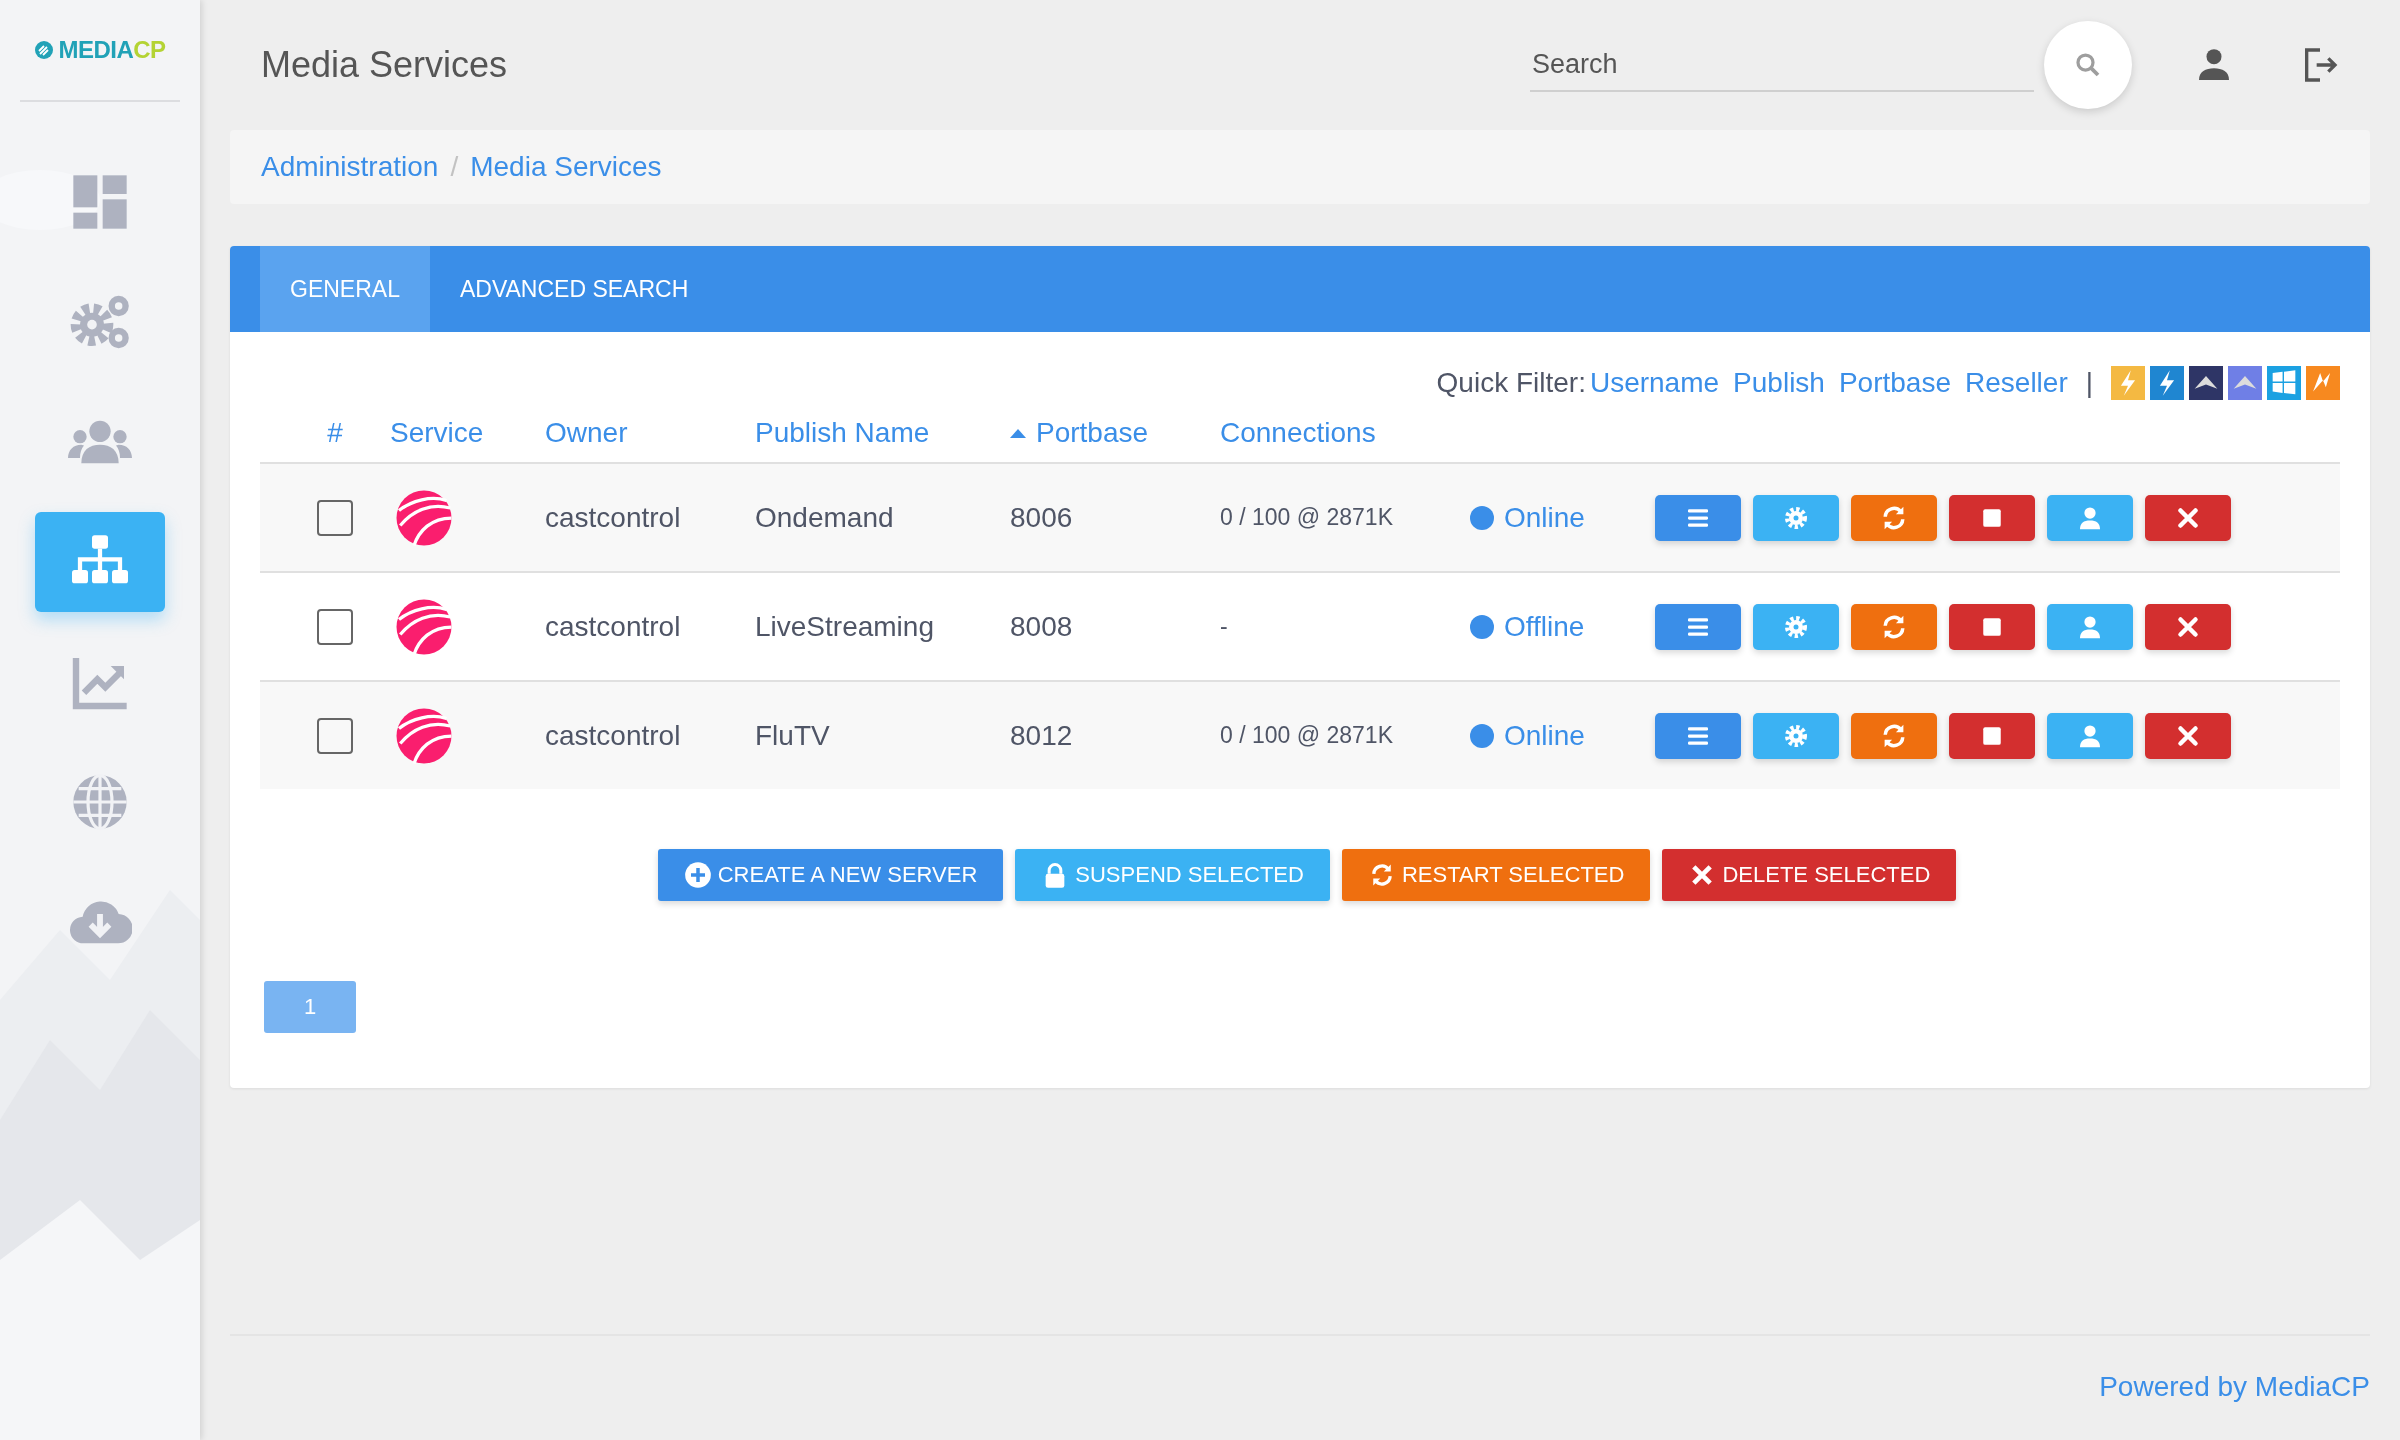 The width and height of the screenshot is (2400, 1440). Describe the element at coordinates (310, 1007) in the screenshot. I see `page-button: 1` at that location.